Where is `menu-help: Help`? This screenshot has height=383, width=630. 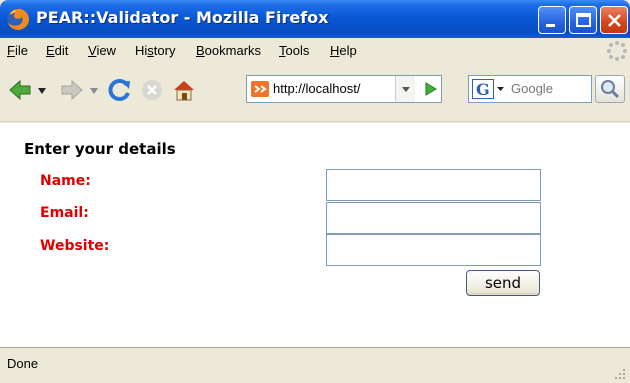
menu-help: Help is located at coordinates (343, 50).